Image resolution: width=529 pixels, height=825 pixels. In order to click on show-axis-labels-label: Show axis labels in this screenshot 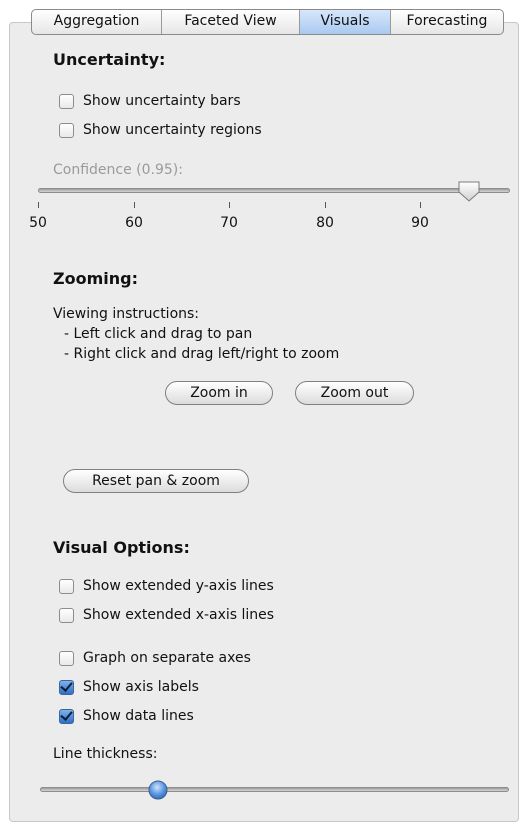, I will do `click(141, 687)`.